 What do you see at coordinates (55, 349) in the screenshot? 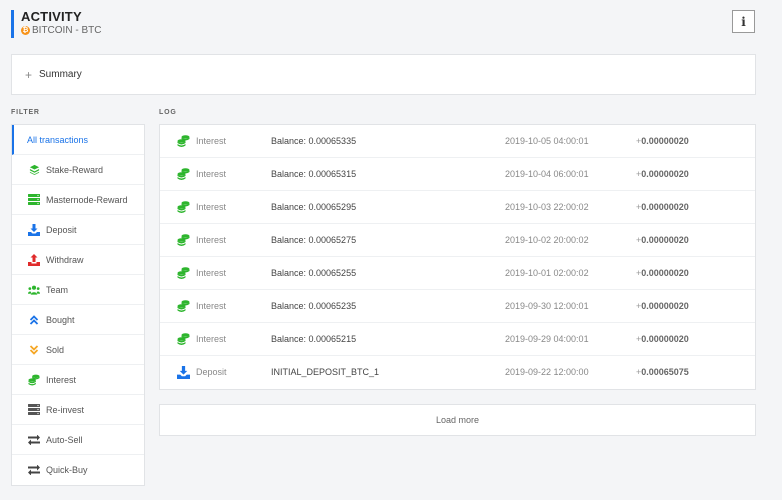
I see `filter-item-label: Sold` at bounding box center [55, 349].